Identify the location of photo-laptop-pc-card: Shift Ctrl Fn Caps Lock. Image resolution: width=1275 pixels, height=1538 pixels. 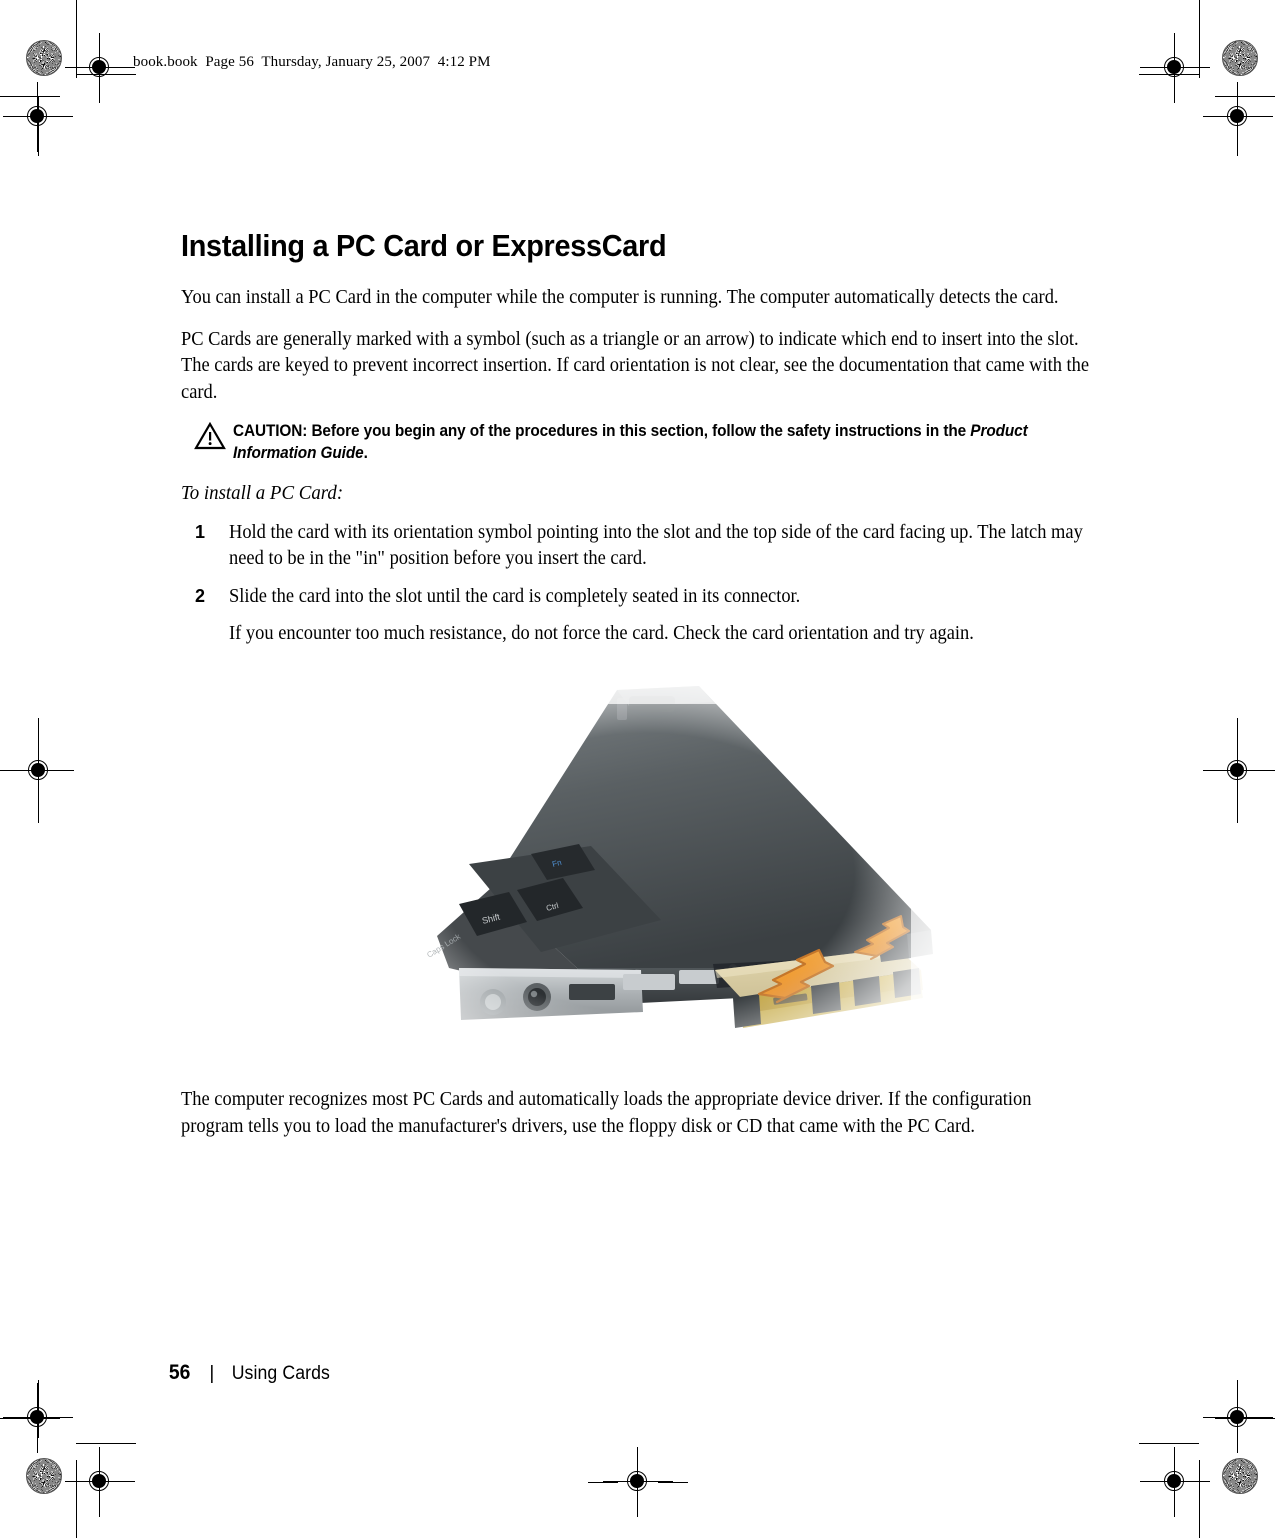
(646, 873).